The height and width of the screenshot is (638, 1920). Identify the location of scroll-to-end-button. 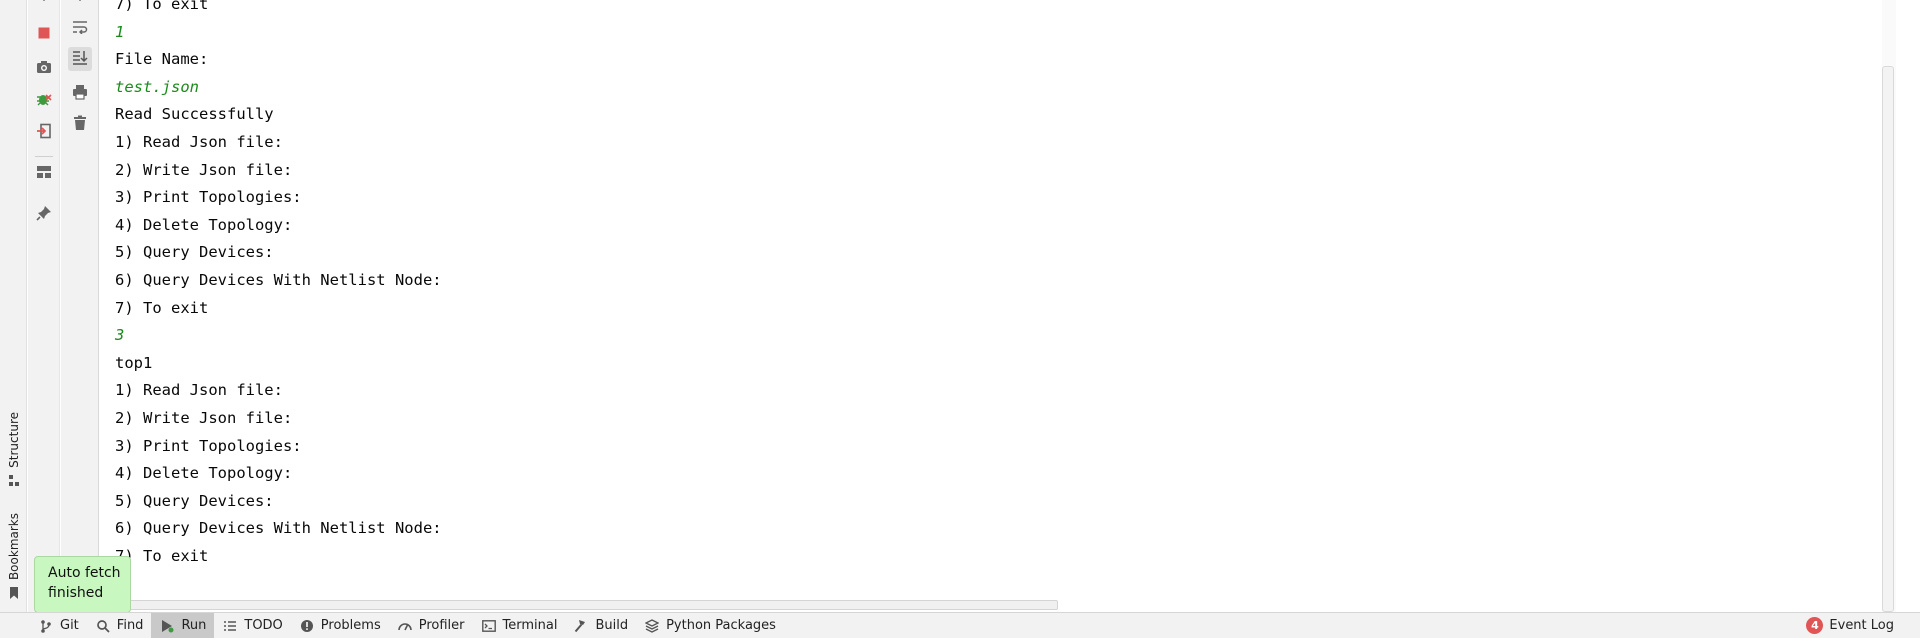
(80, 59).